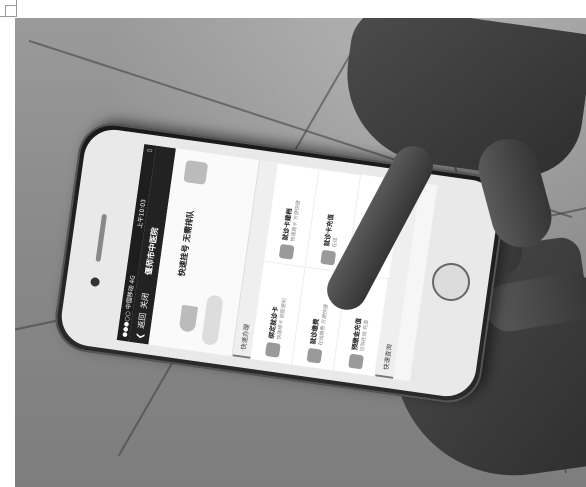 The image size is (586, 487). I want to click on rocket-icon, so click(188, 318).